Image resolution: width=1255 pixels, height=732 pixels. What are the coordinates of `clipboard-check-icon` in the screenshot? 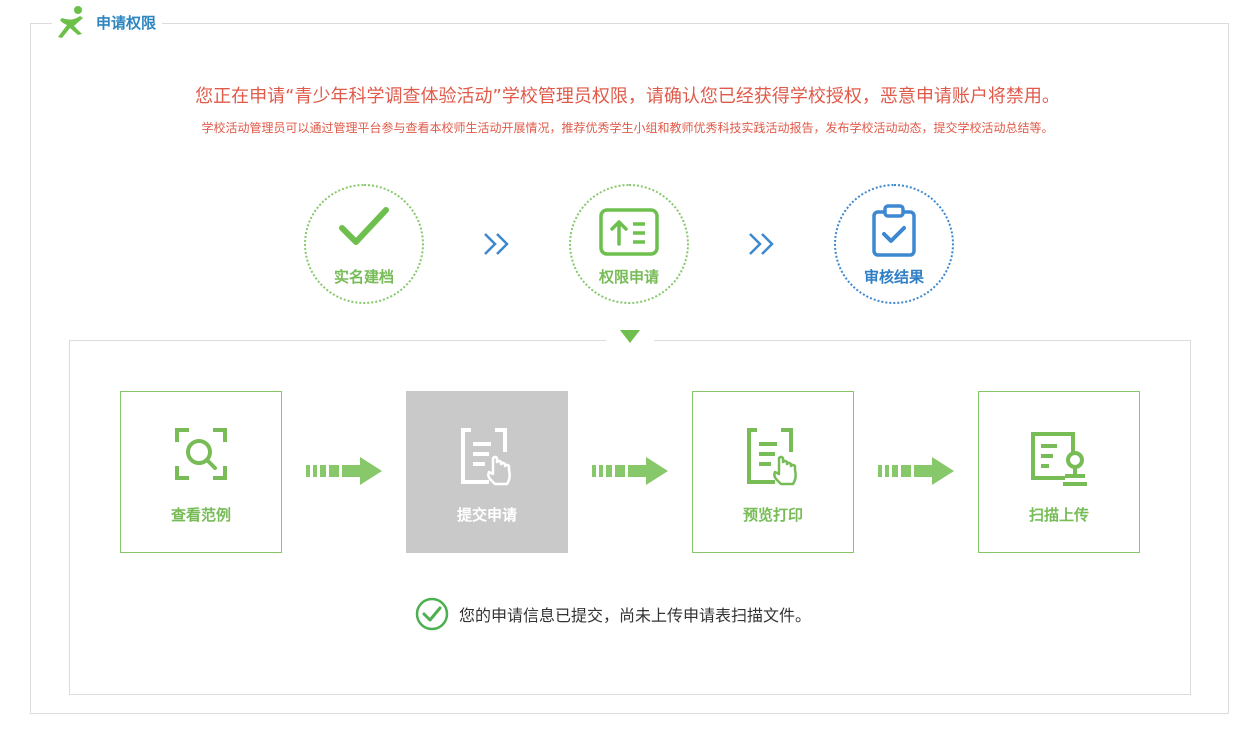 It's located at (894, 230).